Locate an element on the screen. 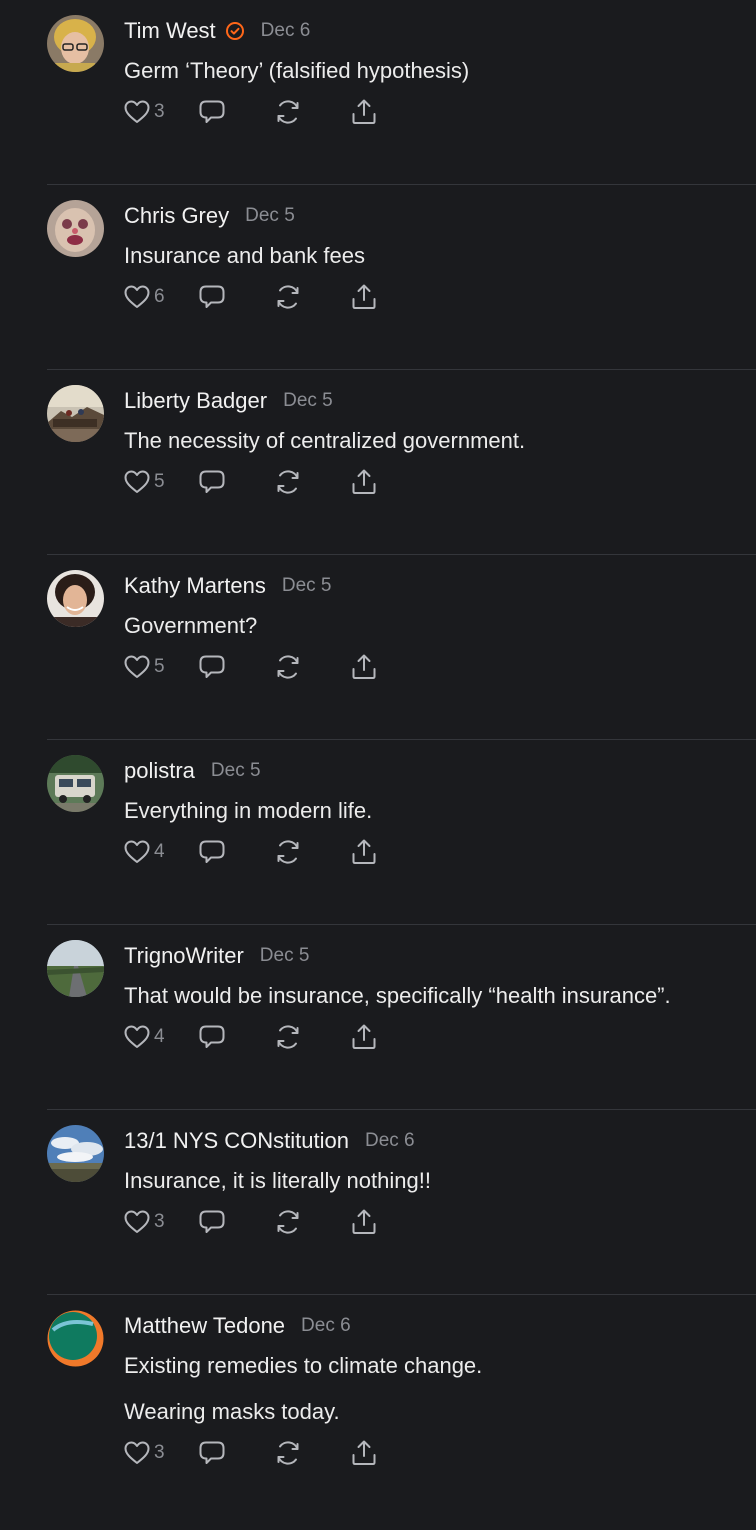  comment-header: Tim West Dec 6 is located at coordinates (217, 31).